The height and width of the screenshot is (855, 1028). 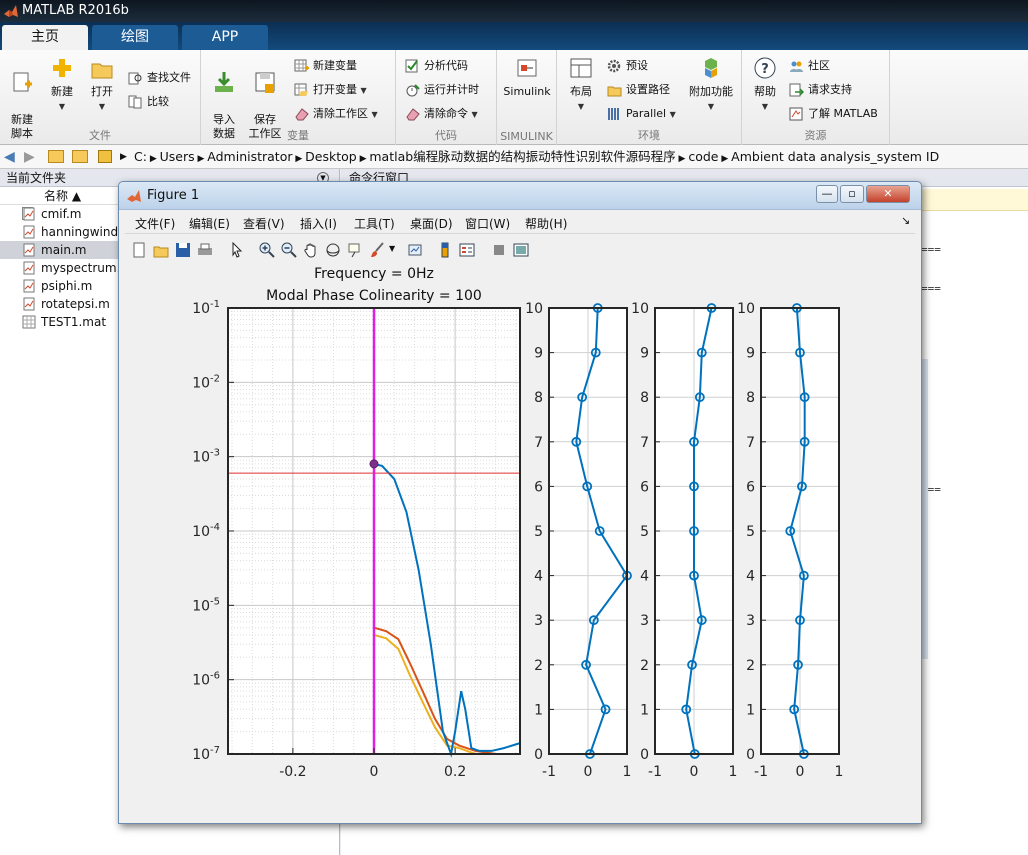 What do you see at coordinates (161, 250) in the screenshot?
I see `open-file-icon` at bounding box center [161, 250].